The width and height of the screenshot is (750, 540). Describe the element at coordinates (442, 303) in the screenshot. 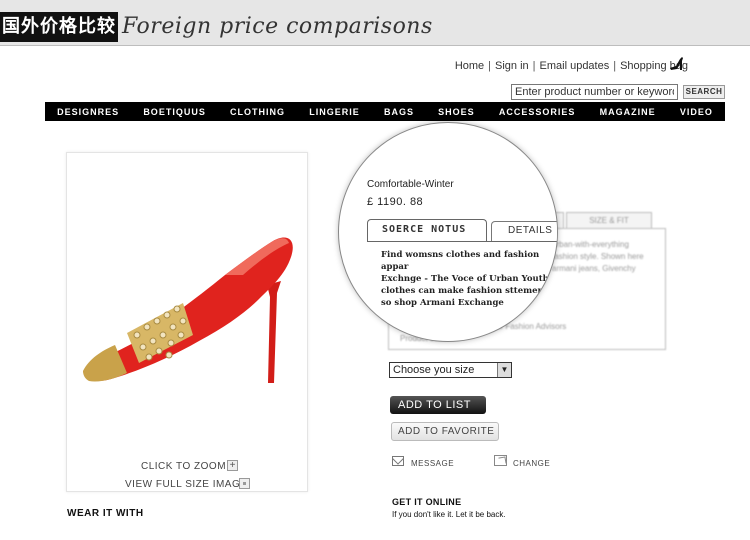

I see `description-line: so shop Armani Exchange` at that location.